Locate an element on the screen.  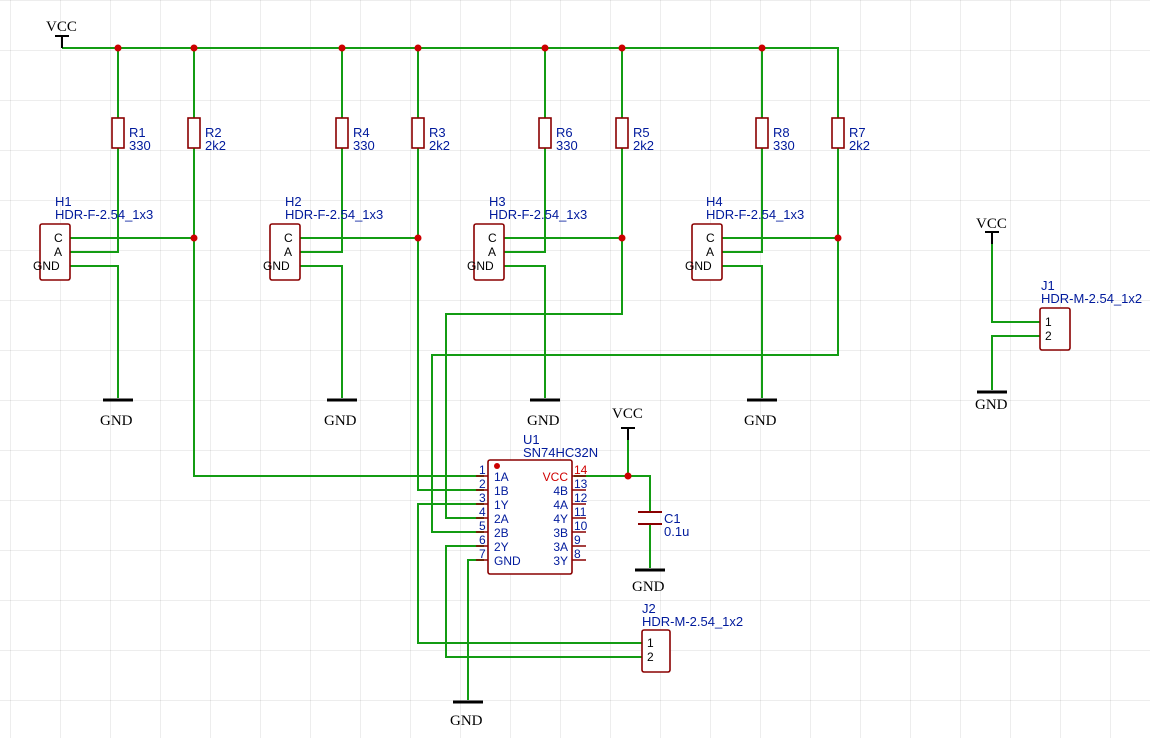
power-gnd-2: GND is located at coordinates (340, 413).